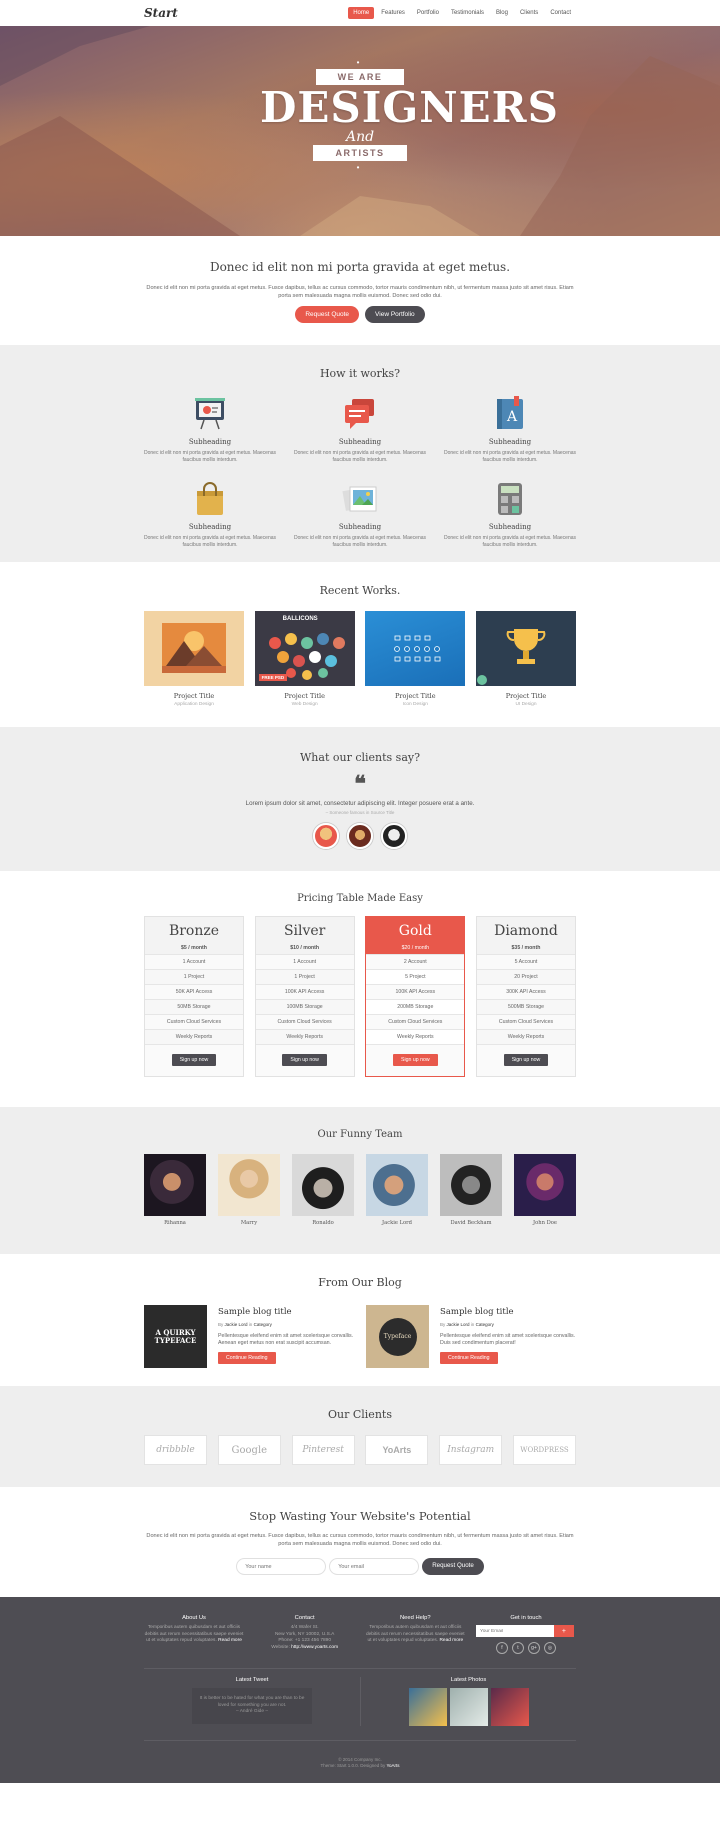 The width and height of the screenshot is (720, 1832). What do you see at coordinates (502, 13) in the screenshot?
I see `nav-blog: Blog` at bounding box center [502, 13].